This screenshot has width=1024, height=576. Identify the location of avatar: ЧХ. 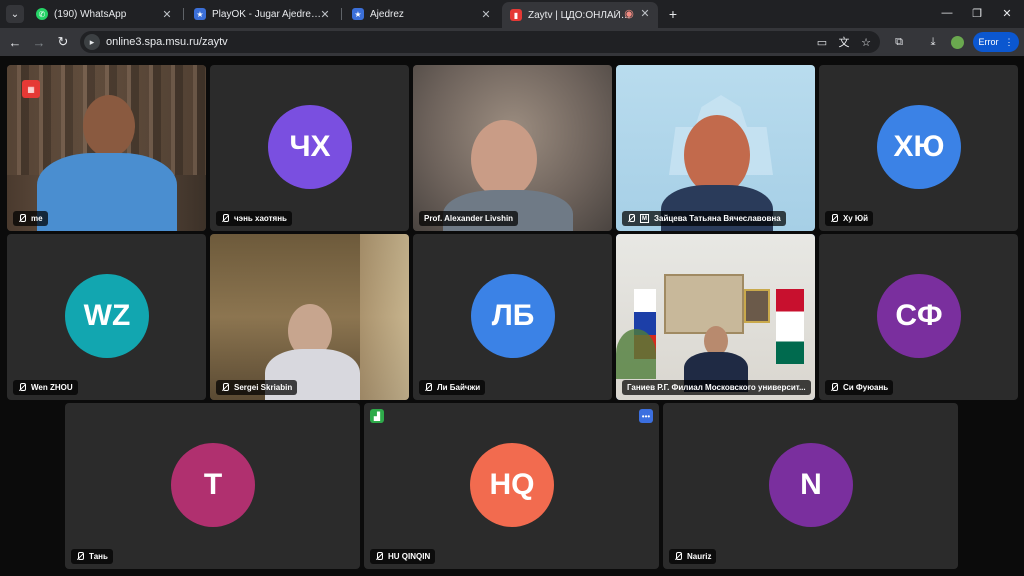
(310, 147).